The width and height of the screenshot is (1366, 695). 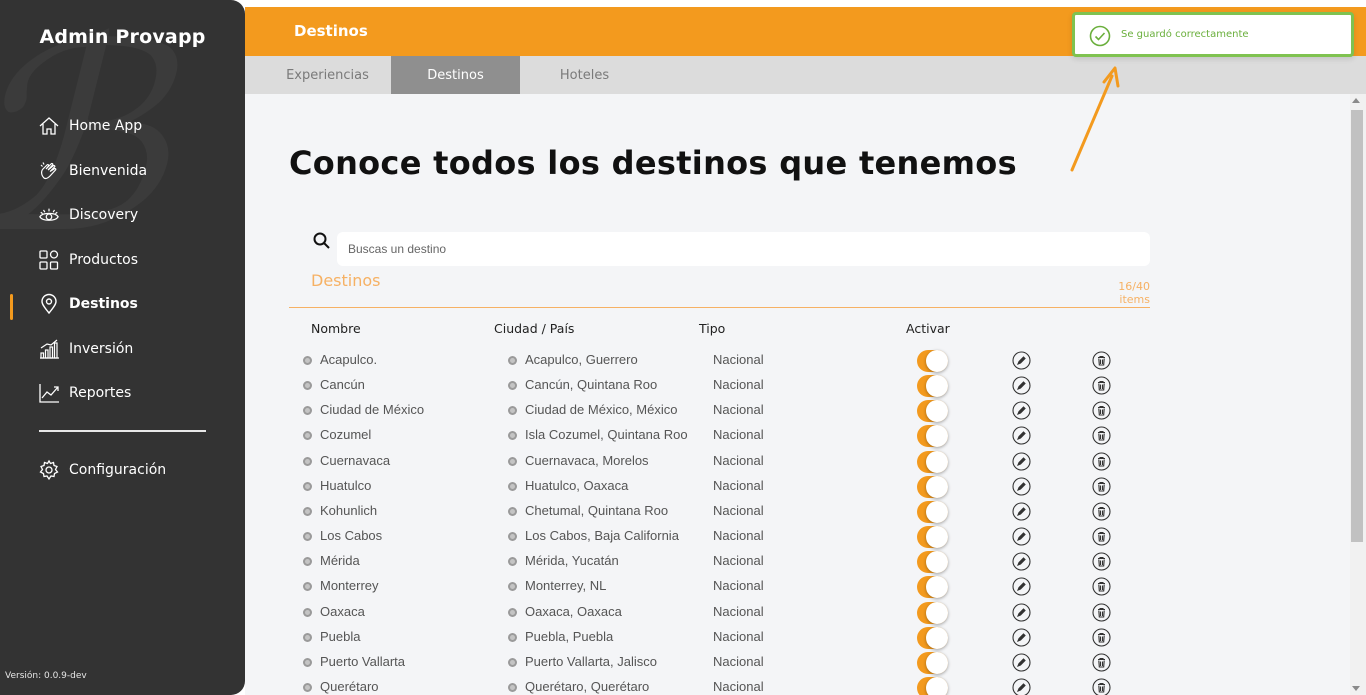 What do you see at coordinates (88, 260) in the screenshot?
I see `sidebar-item-productos: Productos` at bounding box center [88, 260].